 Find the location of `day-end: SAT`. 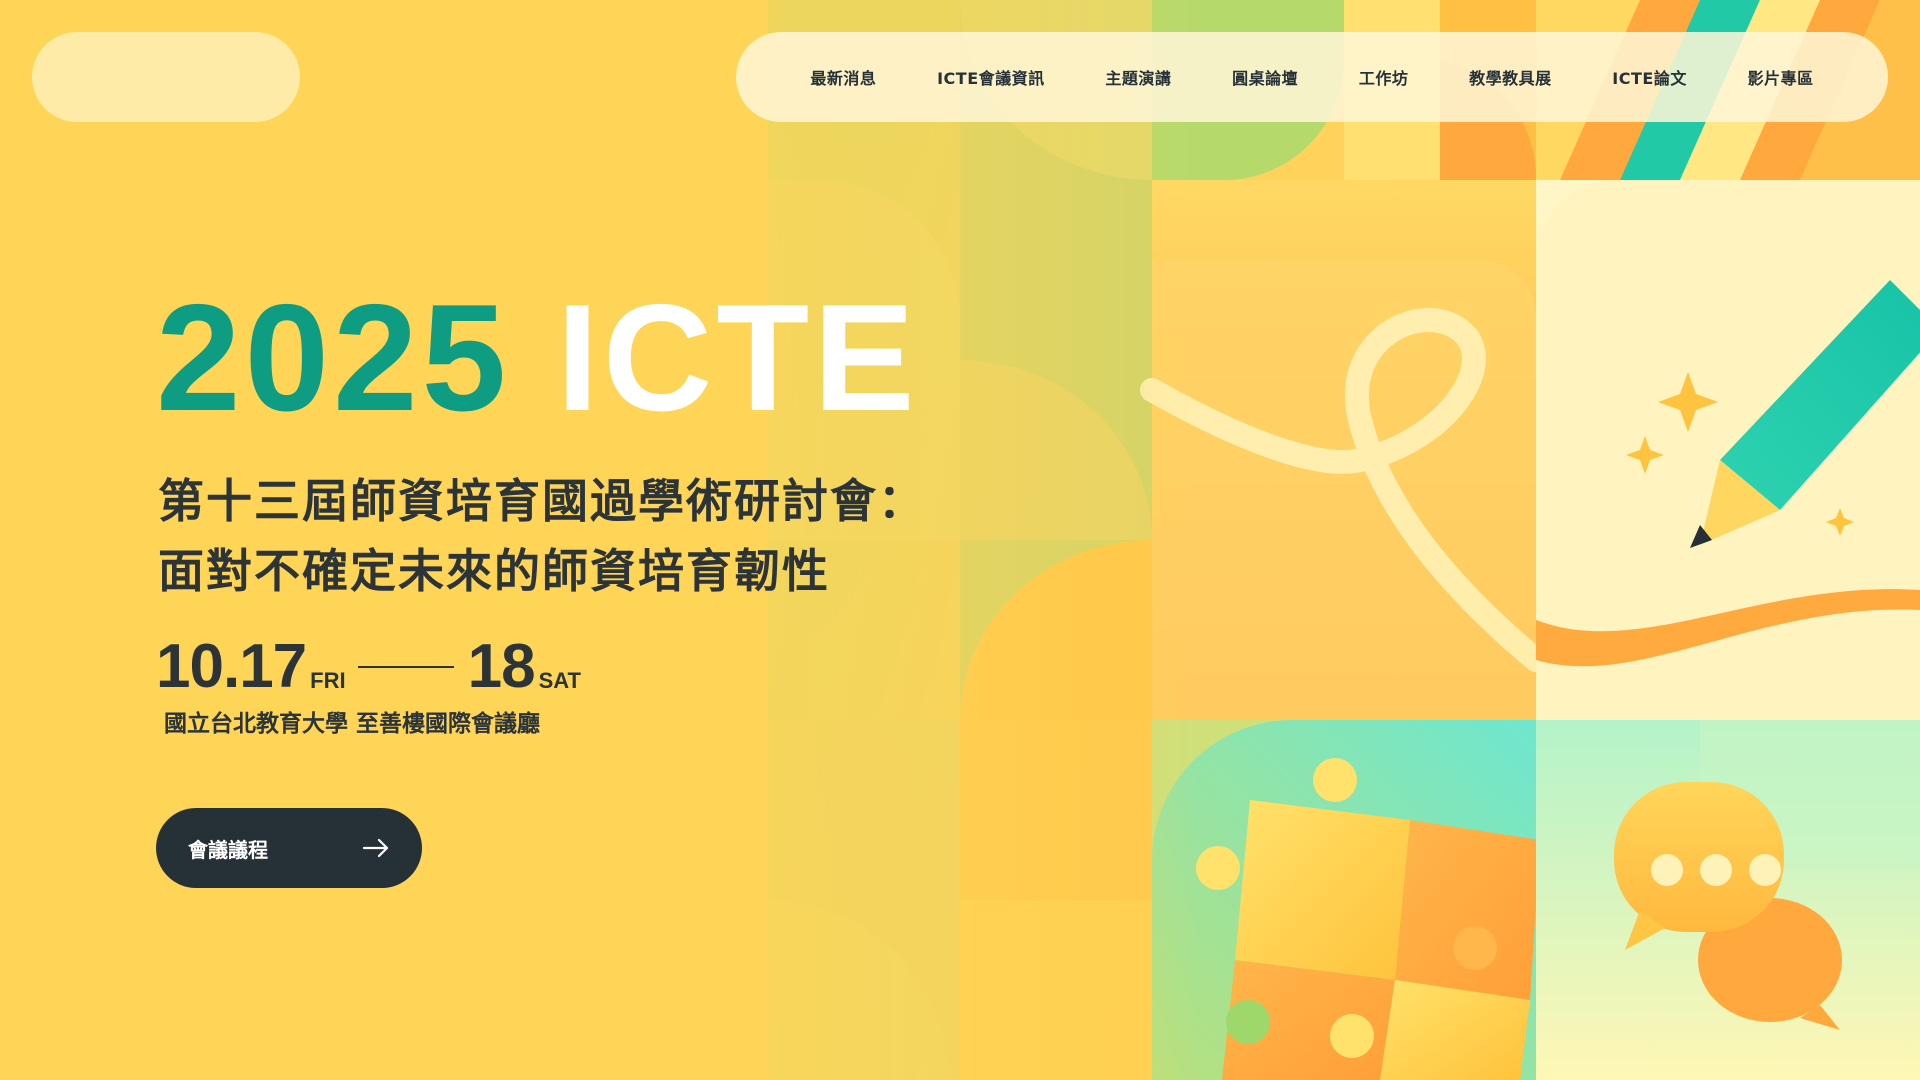

day-end: SAT is located at coordinates (559, 680).